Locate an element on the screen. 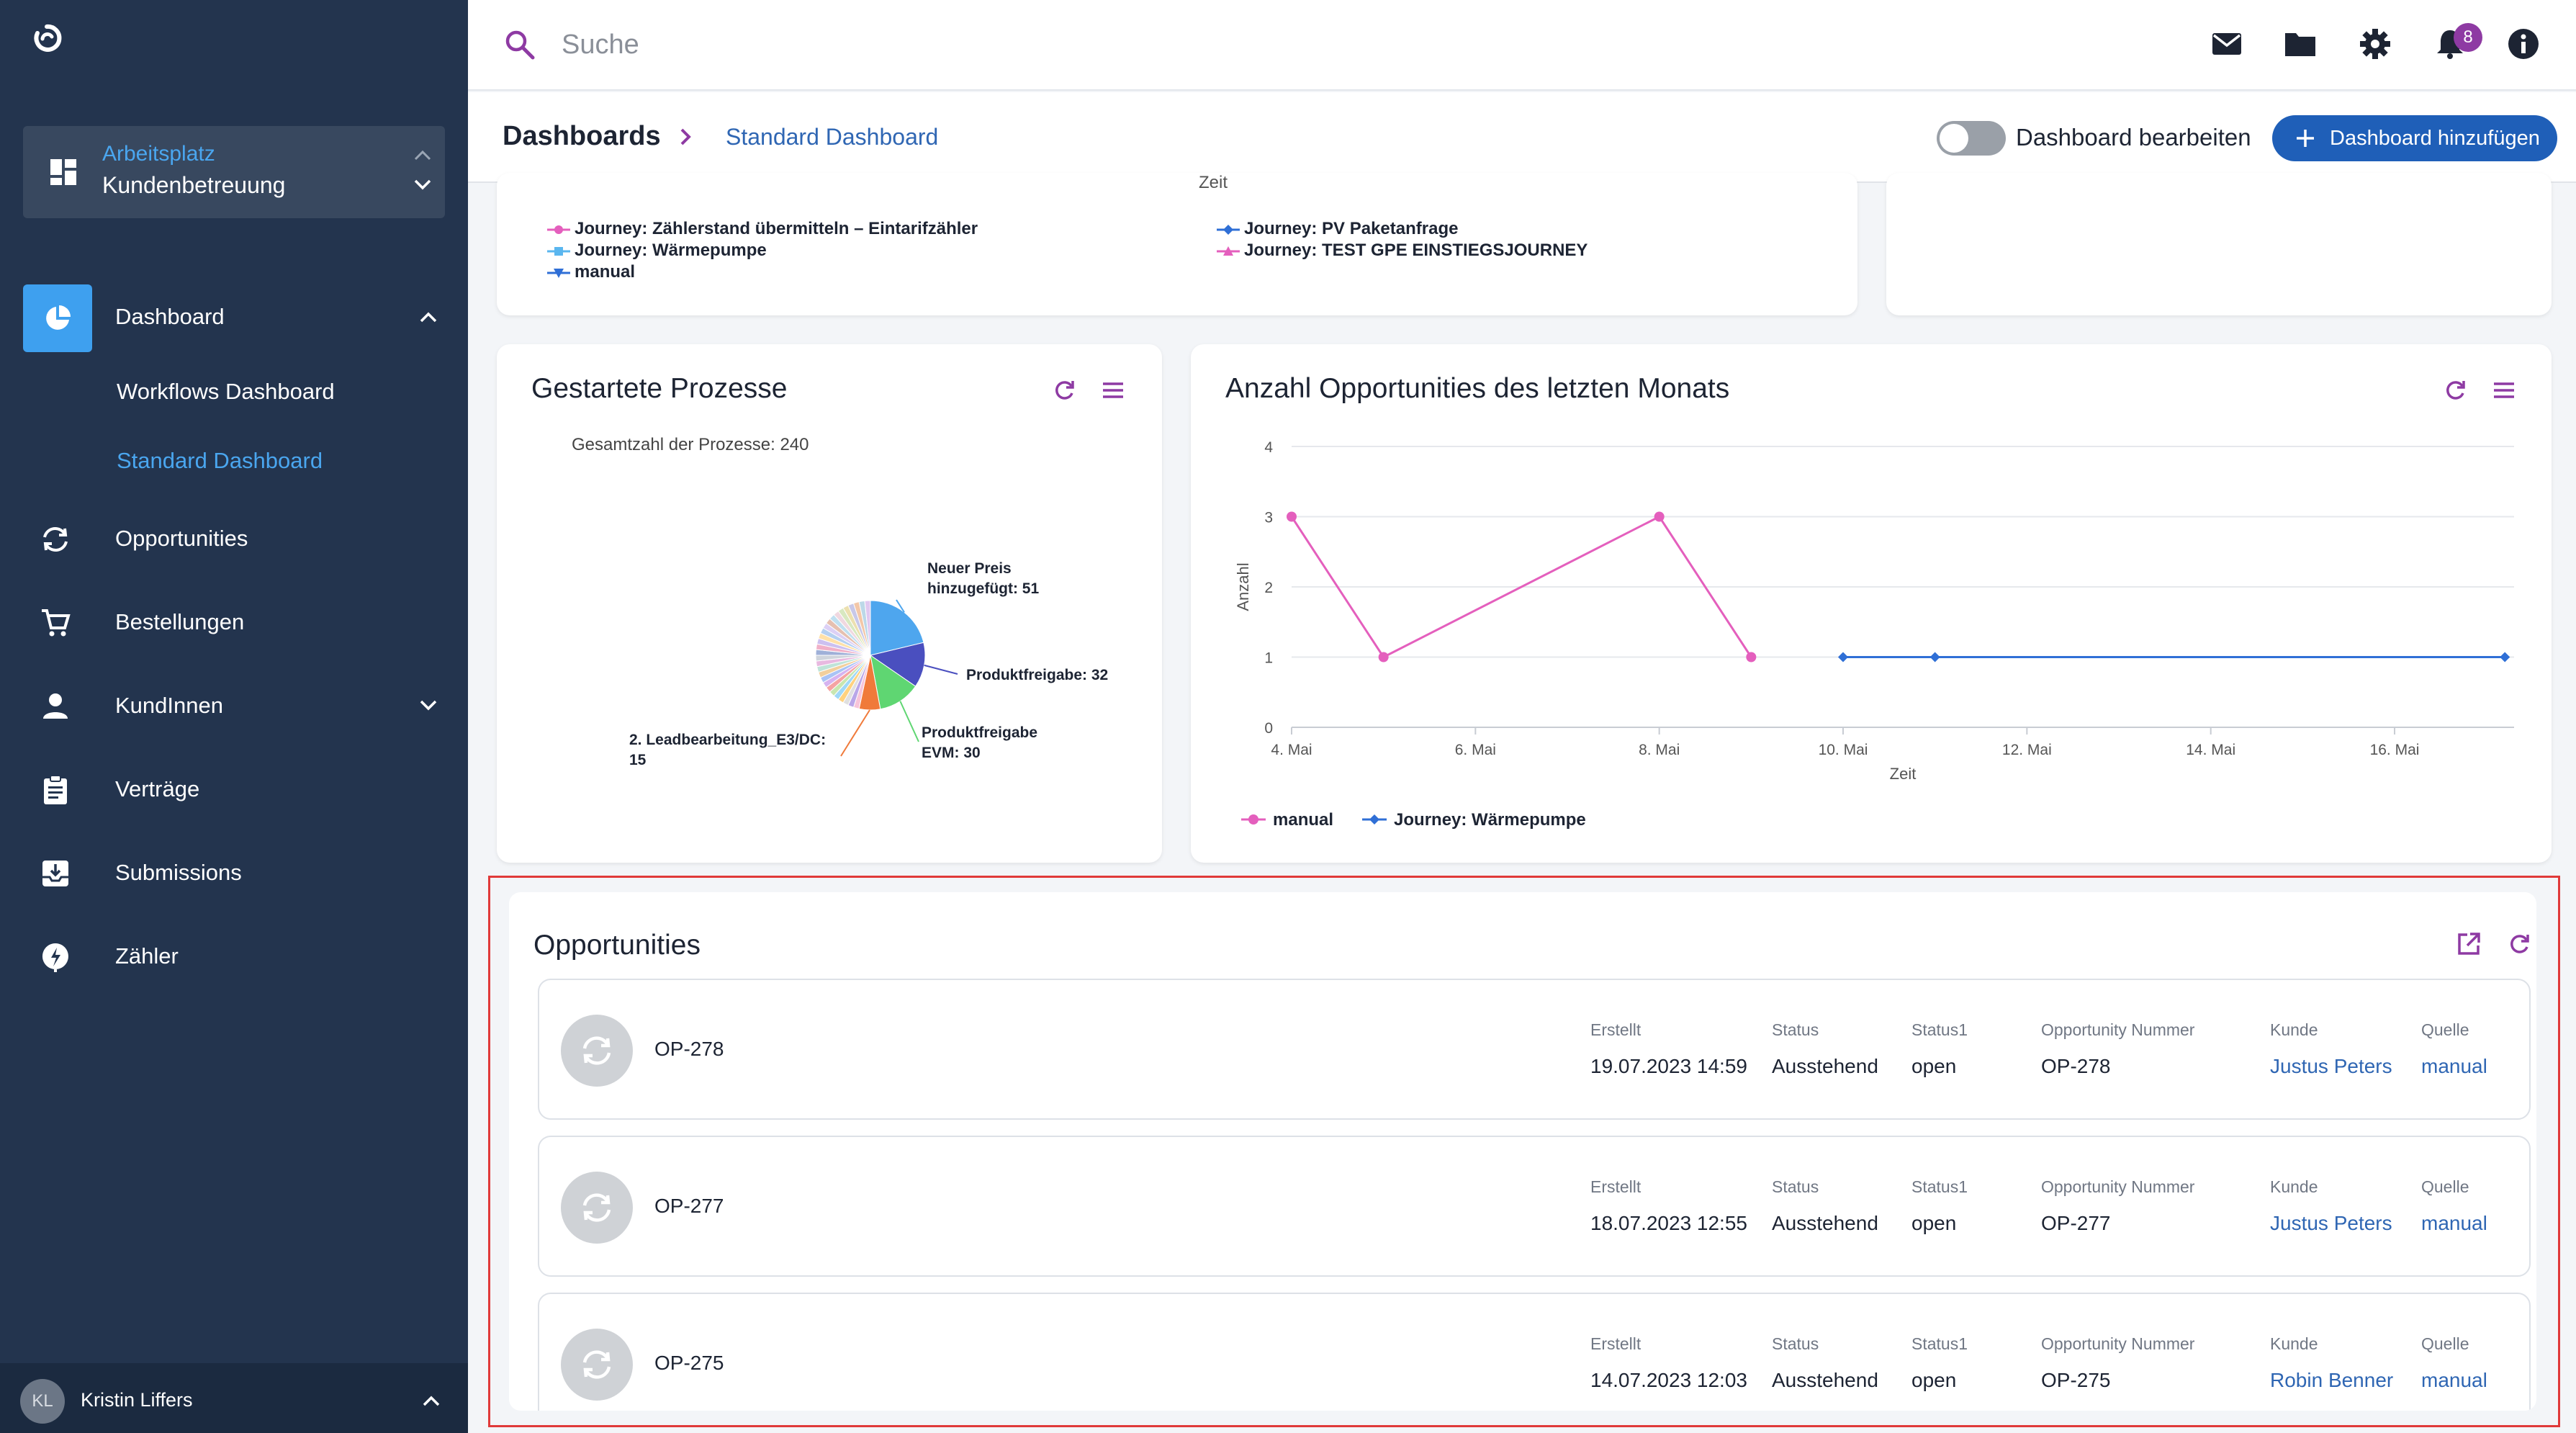 The width and height of the screenshot is (2576, 1433). opportunity-id: OP-275 is located at coordinates (689, 1363).